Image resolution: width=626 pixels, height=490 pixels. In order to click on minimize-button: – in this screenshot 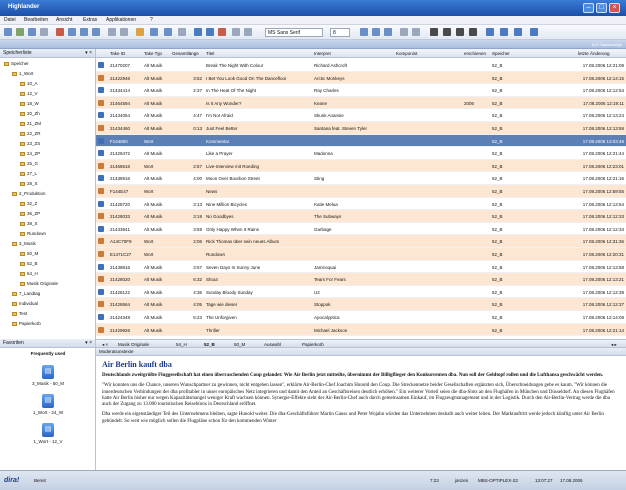, I will do `click(588, 8)`.